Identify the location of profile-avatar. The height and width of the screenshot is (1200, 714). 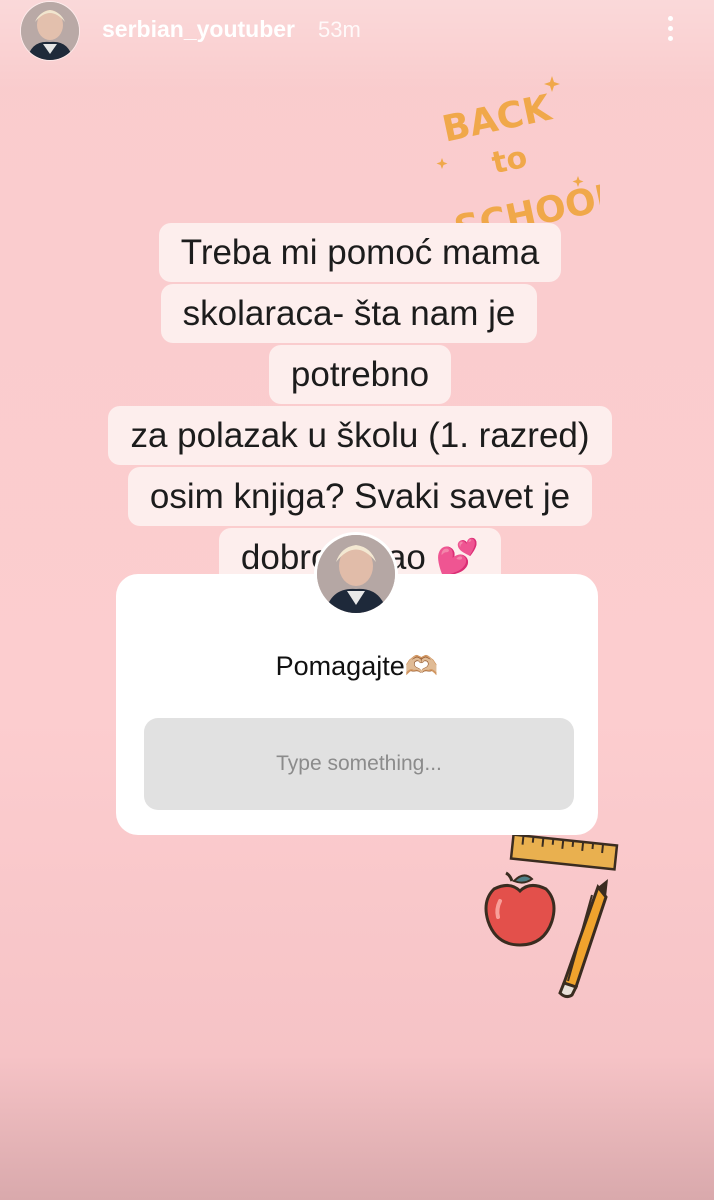
(50, 31).